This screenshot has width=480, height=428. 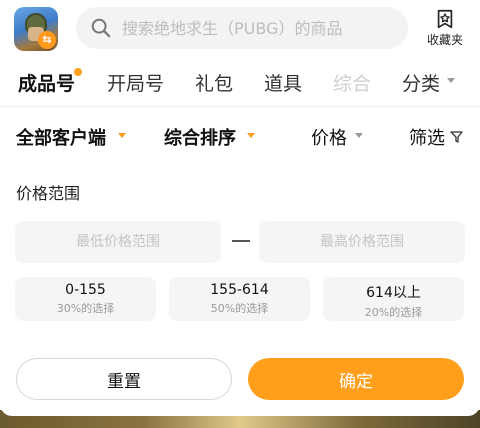 I want to click on price-option-high: 614以上 20%的选择, so click(x=393, y=299).